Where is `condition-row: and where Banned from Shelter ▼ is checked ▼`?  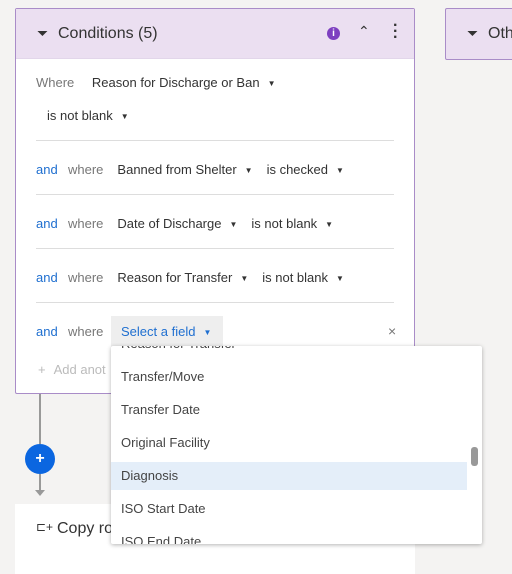
condition-row: and where Banned from Shelter ▼ is checked ▼ is located at coordinates (197, 170).